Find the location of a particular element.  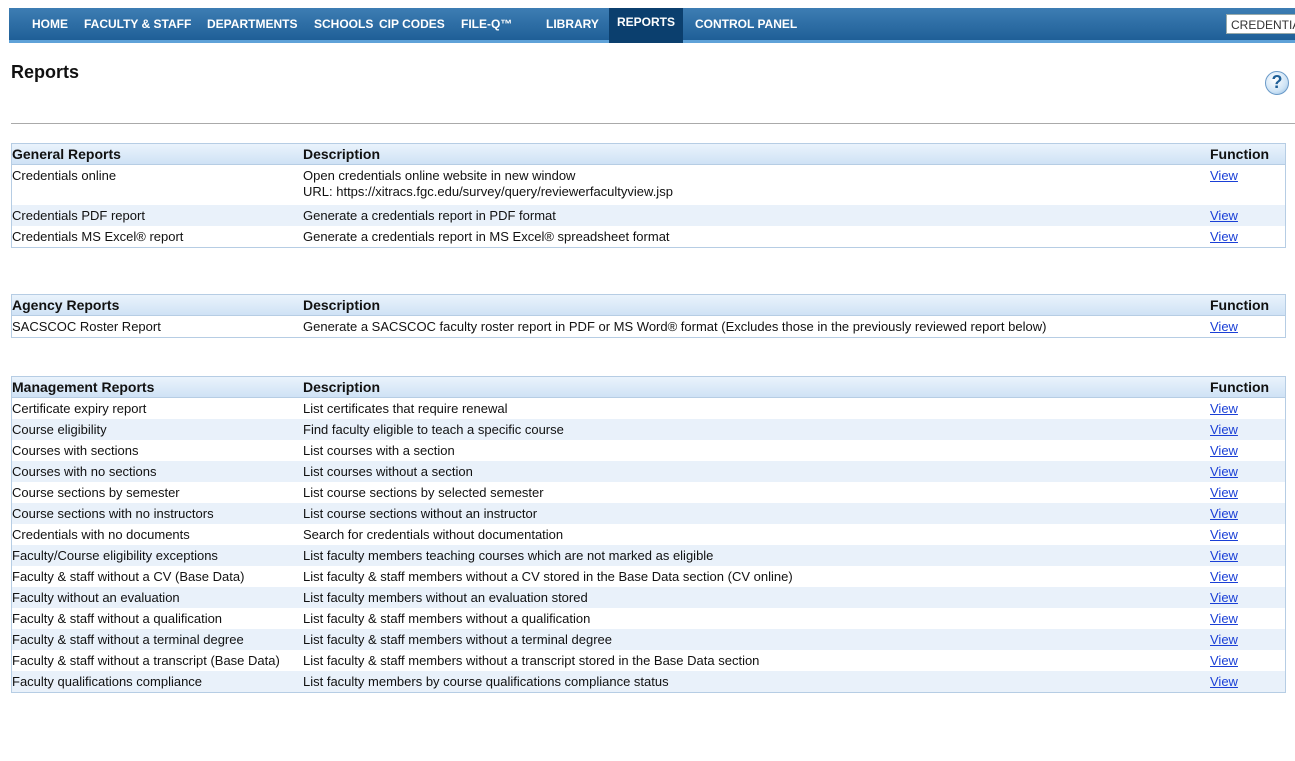

report-name: Faculty & staff without a CV (Base Data) is located at coordinates (128, 576).